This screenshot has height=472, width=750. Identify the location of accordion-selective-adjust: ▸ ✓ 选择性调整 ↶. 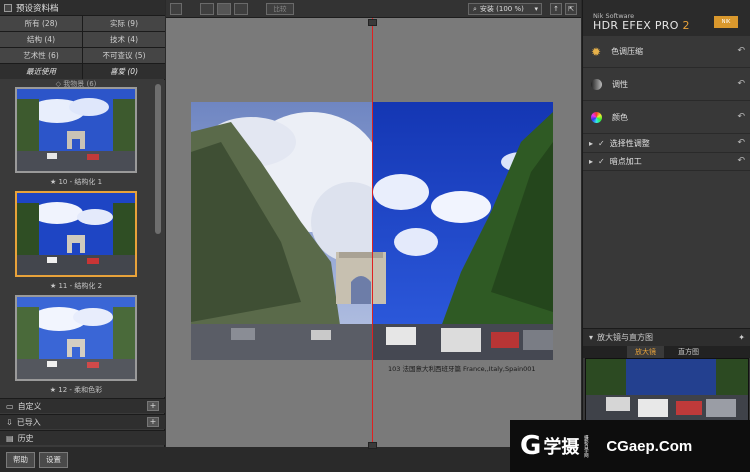
(666, 144).